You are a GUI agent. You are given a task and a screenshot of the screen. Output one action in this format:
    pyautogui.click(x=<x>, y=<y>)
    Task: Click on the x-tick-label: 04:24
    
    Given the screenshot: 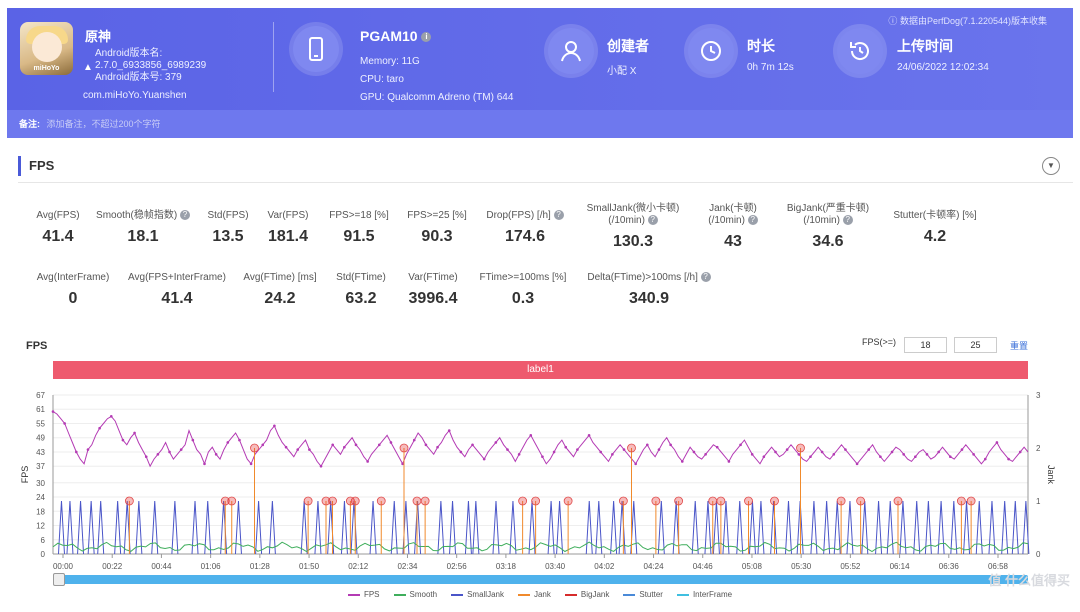 What is the action you would take?
    pyautogui.click(x=654, y=566)
    